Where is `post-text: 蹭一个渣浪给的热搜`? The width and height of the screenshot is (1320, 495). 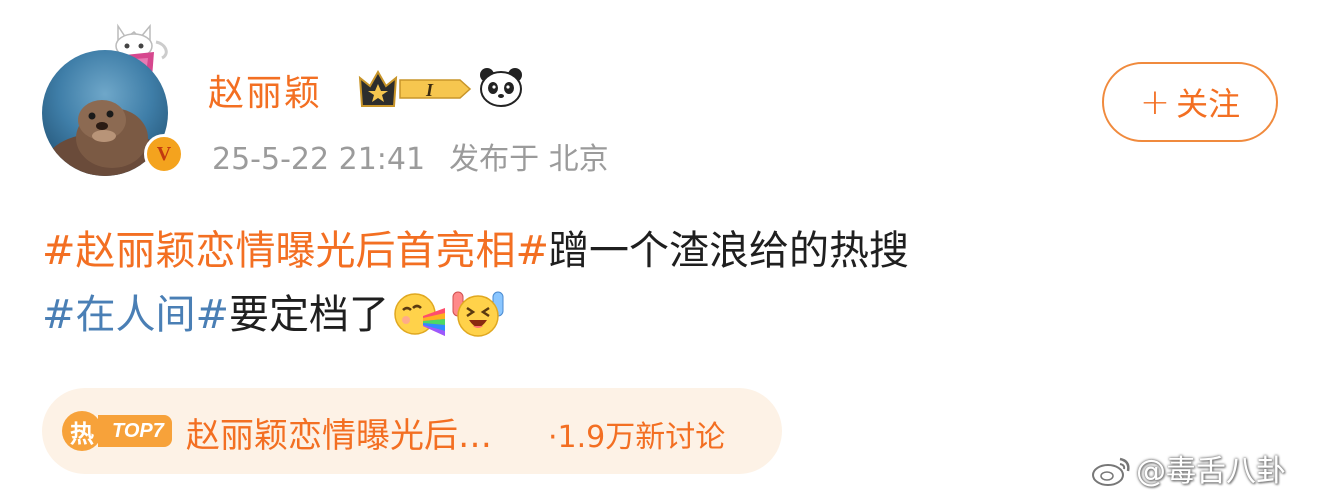
post-text: 蹭一个渣浪给的热搜 is located at coordinates (729, 251).